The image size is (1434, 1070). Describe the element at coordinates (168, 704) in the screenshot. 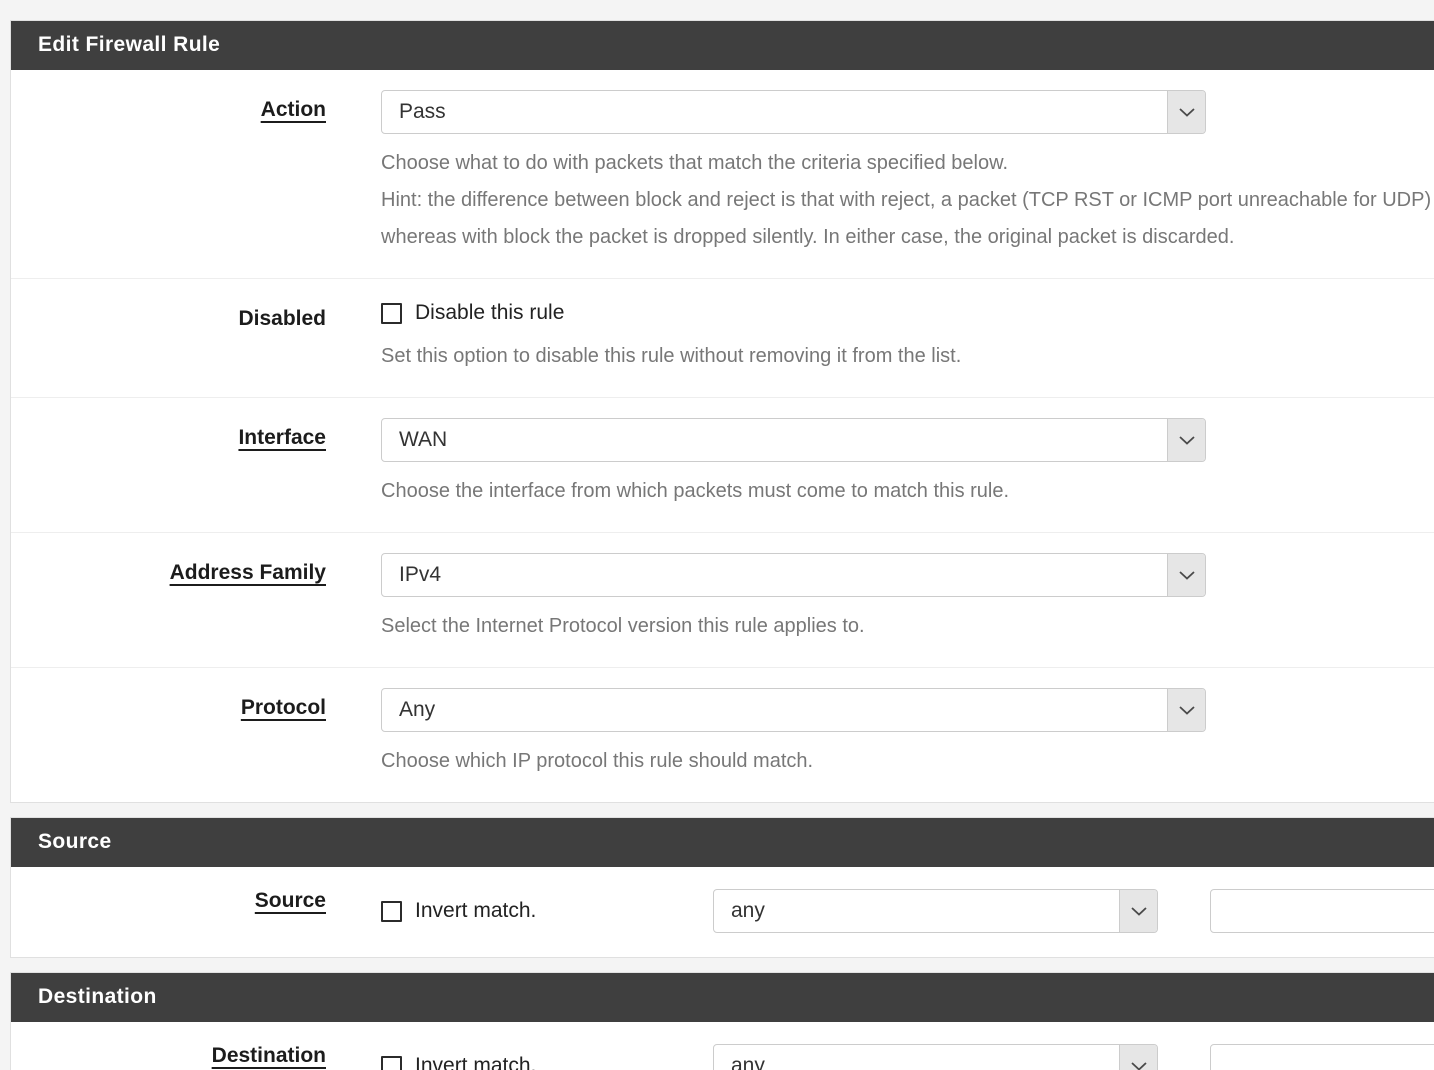

I see `label-col-protocol: Protocol` at that location.